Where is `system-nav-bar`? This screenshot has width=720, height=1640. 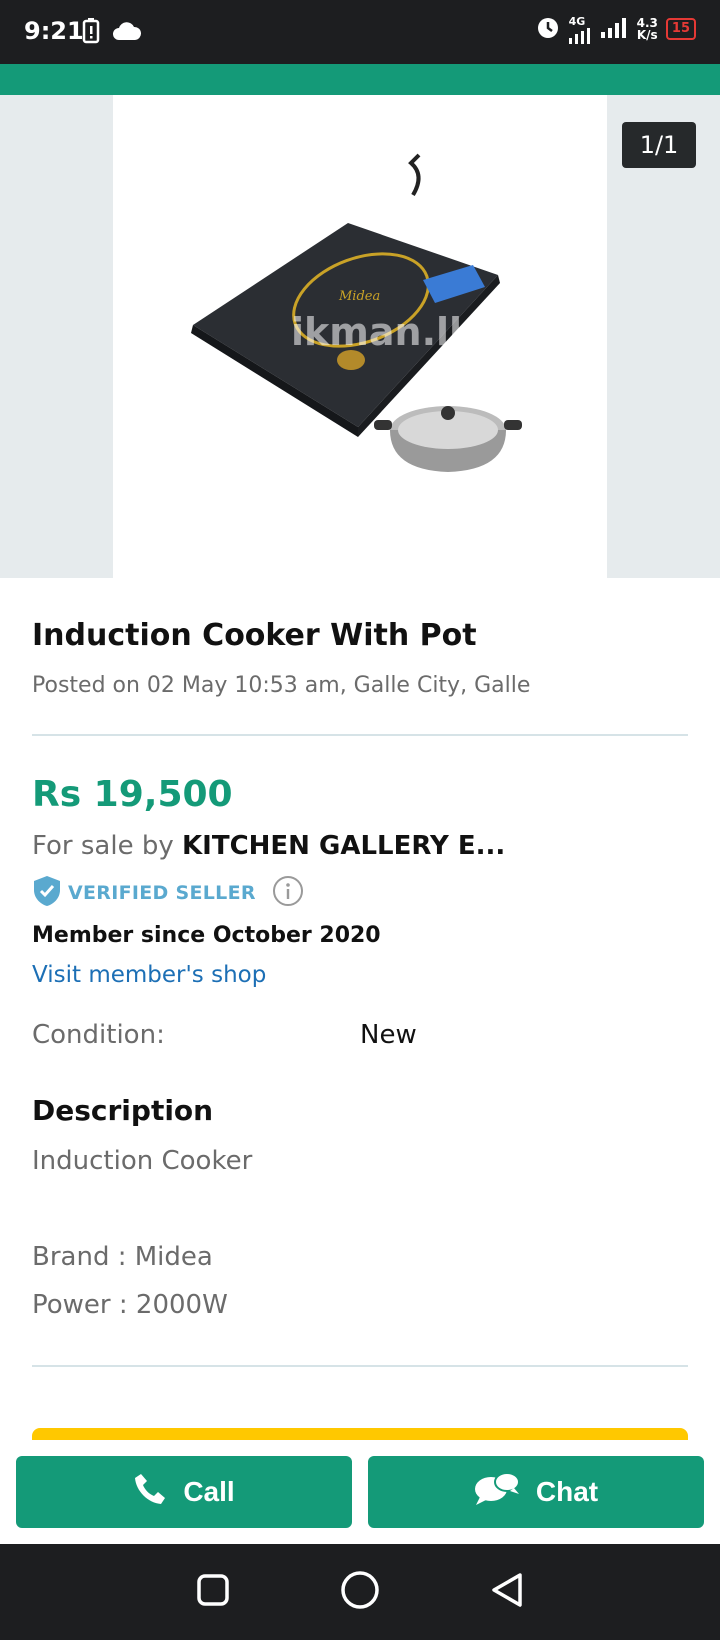
system-nav-bar is located at coordinates (360, 1592).